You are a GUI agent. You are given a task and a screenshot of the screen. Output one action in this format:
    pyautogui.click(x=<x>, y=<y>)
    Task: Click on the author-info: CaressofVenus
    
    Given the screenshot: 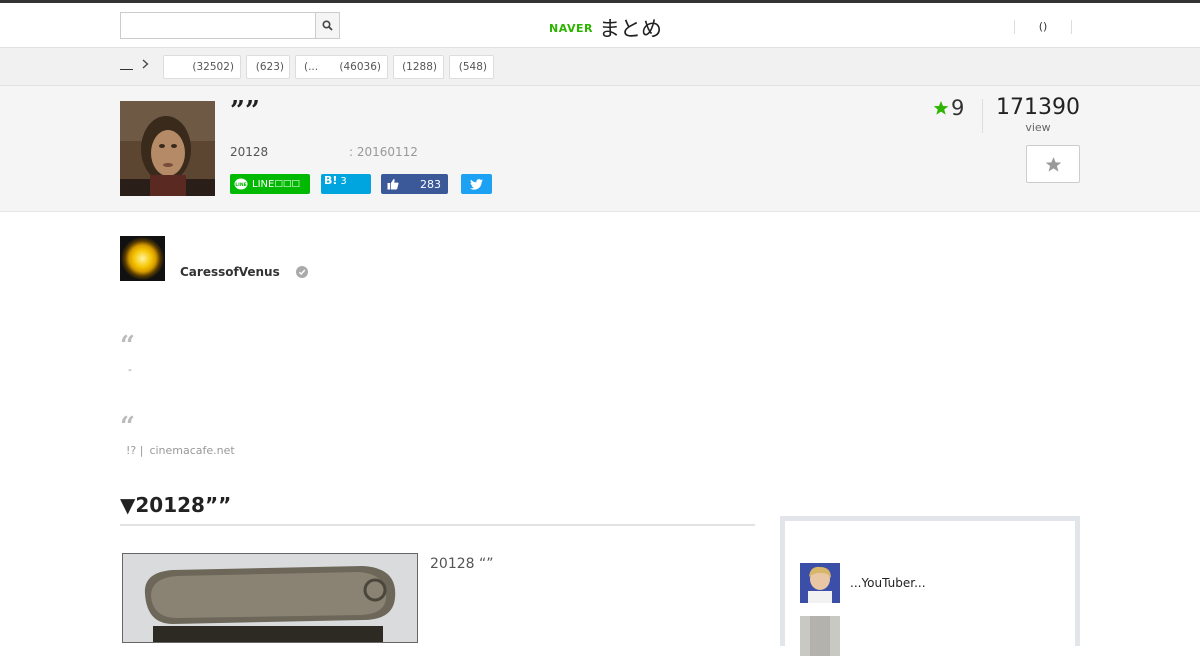 What is the action you would take?
    pyautogui.click(x=244, y=272)
    